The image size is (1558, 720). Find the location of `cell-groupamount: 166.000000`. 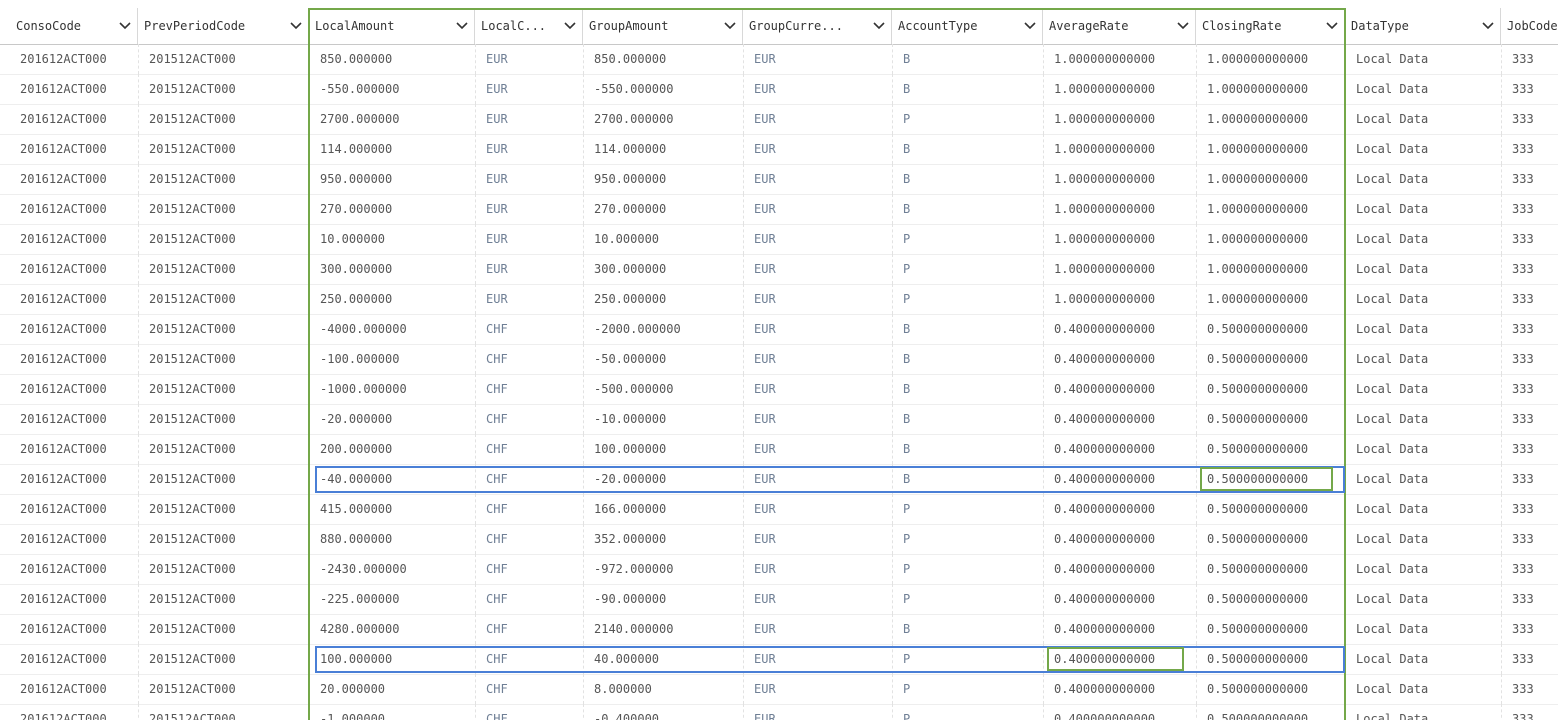

cell-groupamount: 166.000000 is located at coordinates (663, 509).